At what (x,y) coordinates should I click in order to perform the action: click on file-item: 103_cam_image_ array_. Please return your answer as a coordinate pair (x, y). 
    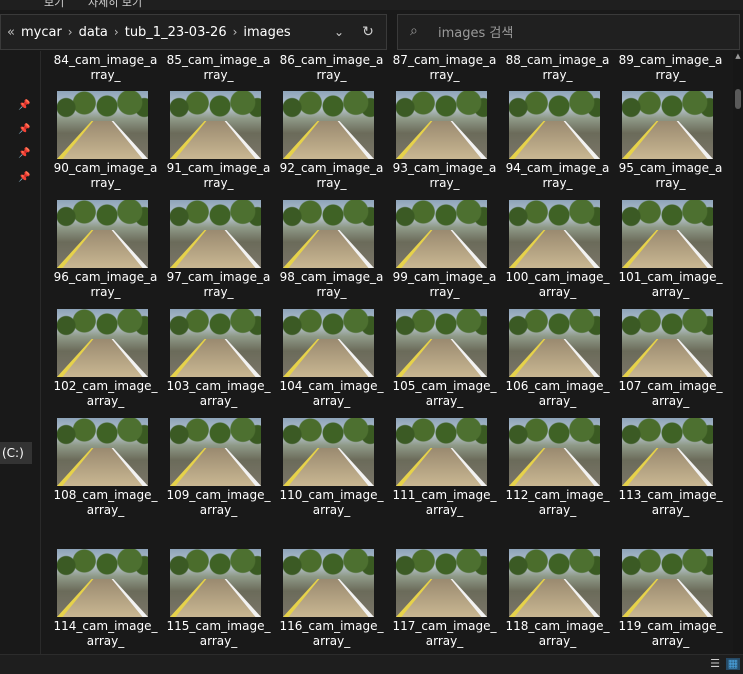
    Looking at the image, I should click on (218, 394).